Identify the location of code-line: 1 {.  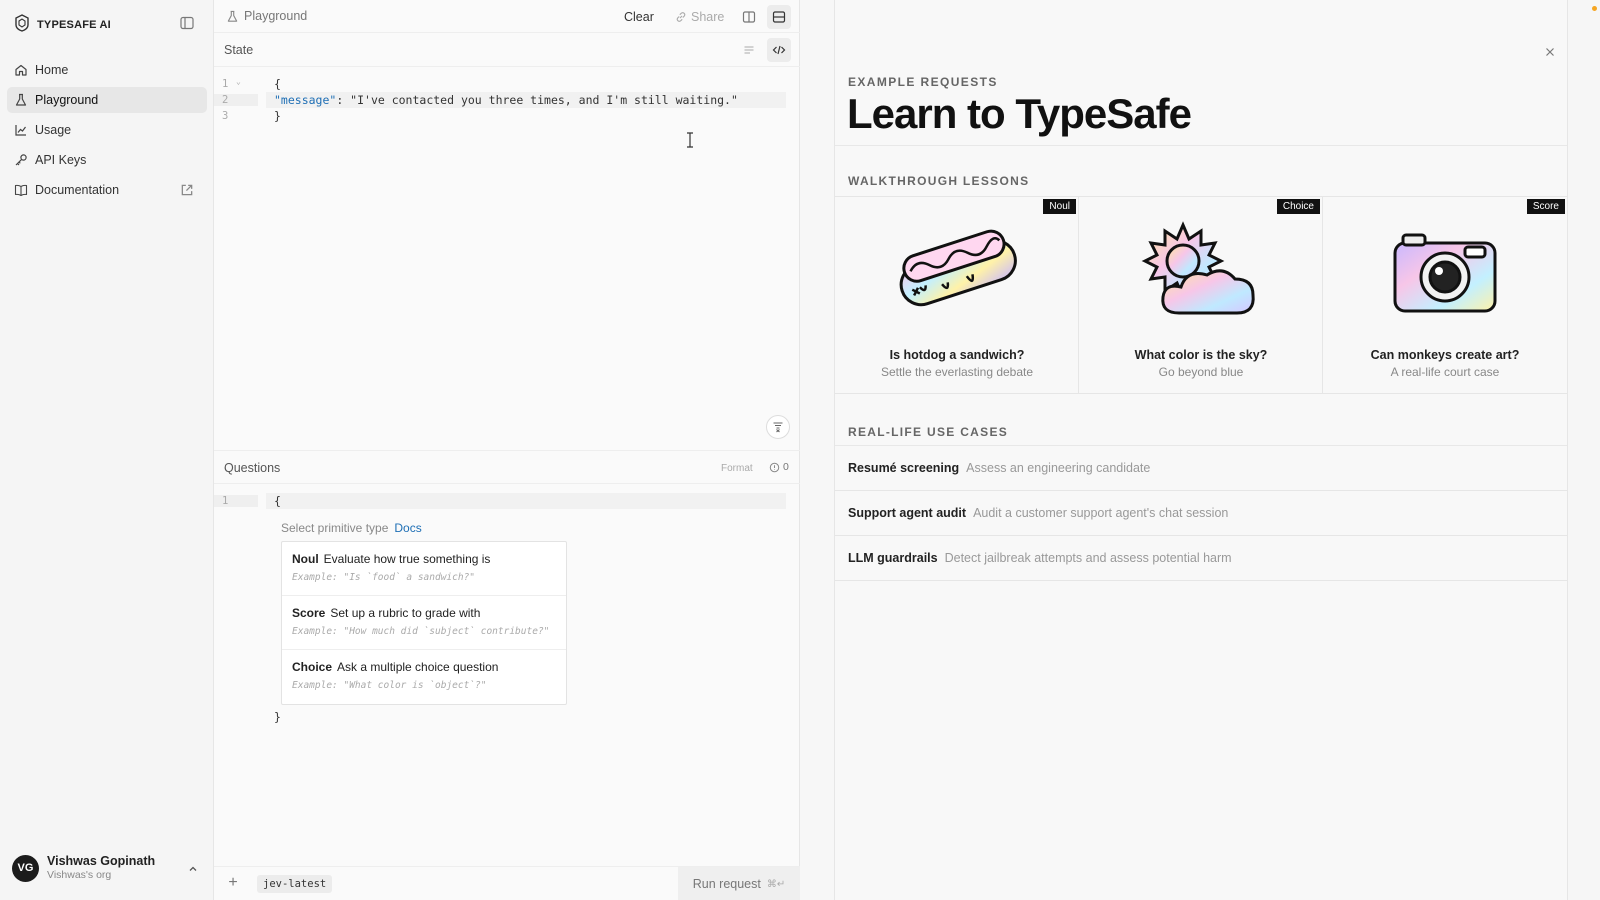
(507, 501).